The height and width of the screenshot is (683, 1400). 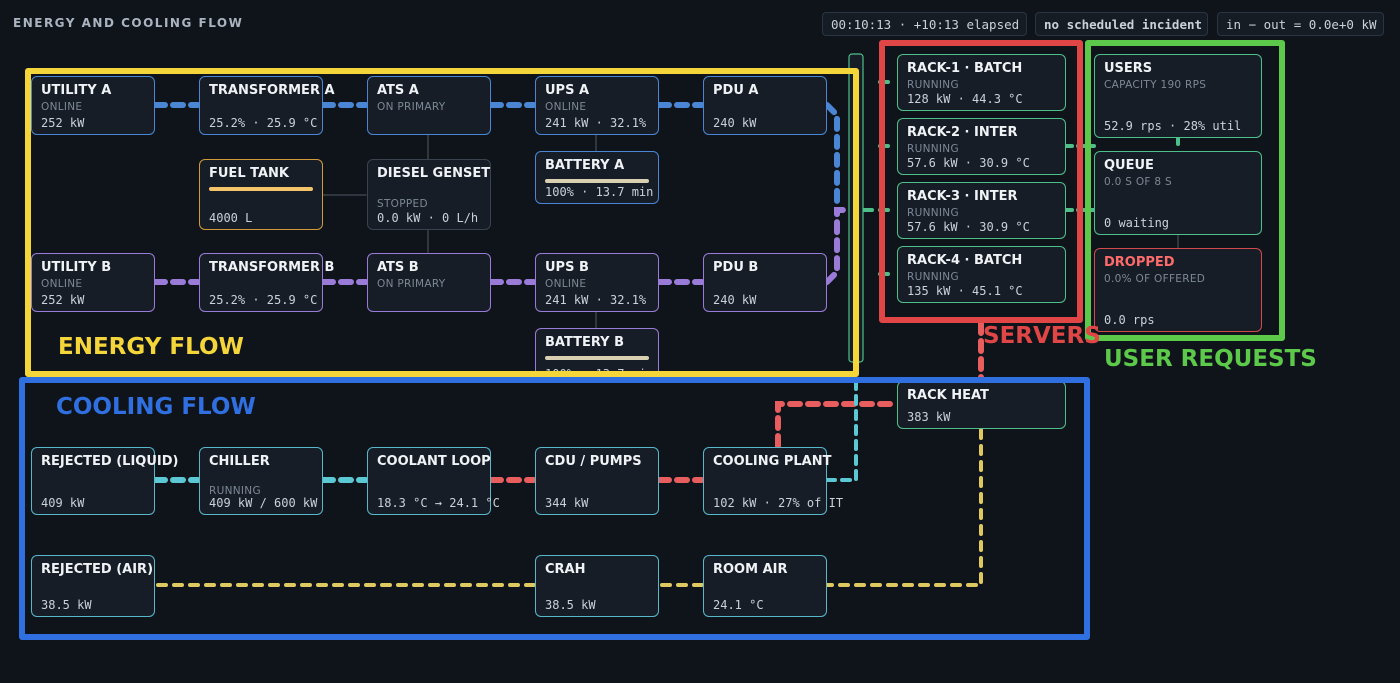 What do you see at coordinates (1210, 359) in the screenshot?
I see `user-requests-label: USER REQUESTS` at bounding box center [1210, 359].